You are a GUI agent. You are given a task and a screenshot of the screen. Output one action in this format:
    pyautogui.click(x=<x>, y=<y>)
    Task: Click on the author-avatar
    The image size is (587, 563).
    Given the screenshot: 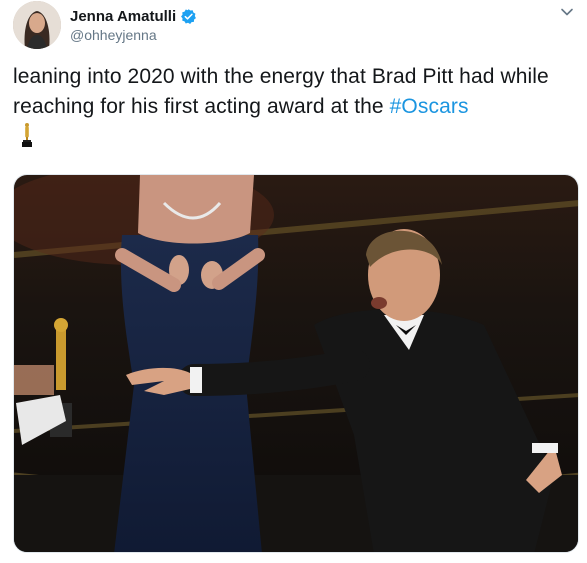 What is the action you would take?
    pyautogui.click(x=37, y=25)
    